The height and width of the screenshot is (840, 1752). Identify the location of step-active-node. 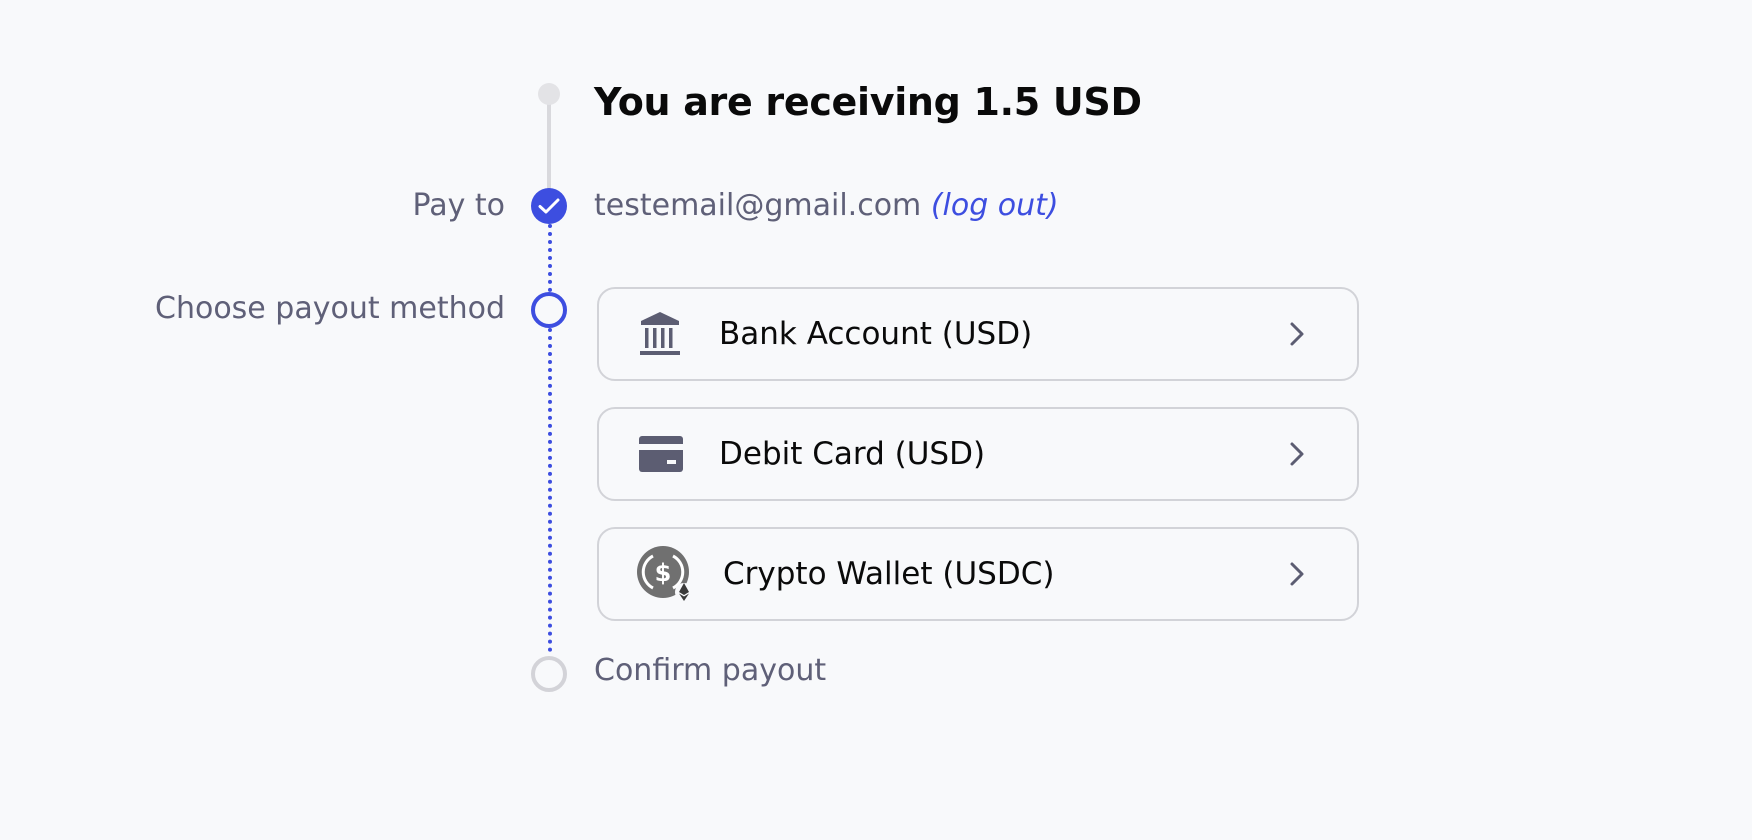
(549, 310).